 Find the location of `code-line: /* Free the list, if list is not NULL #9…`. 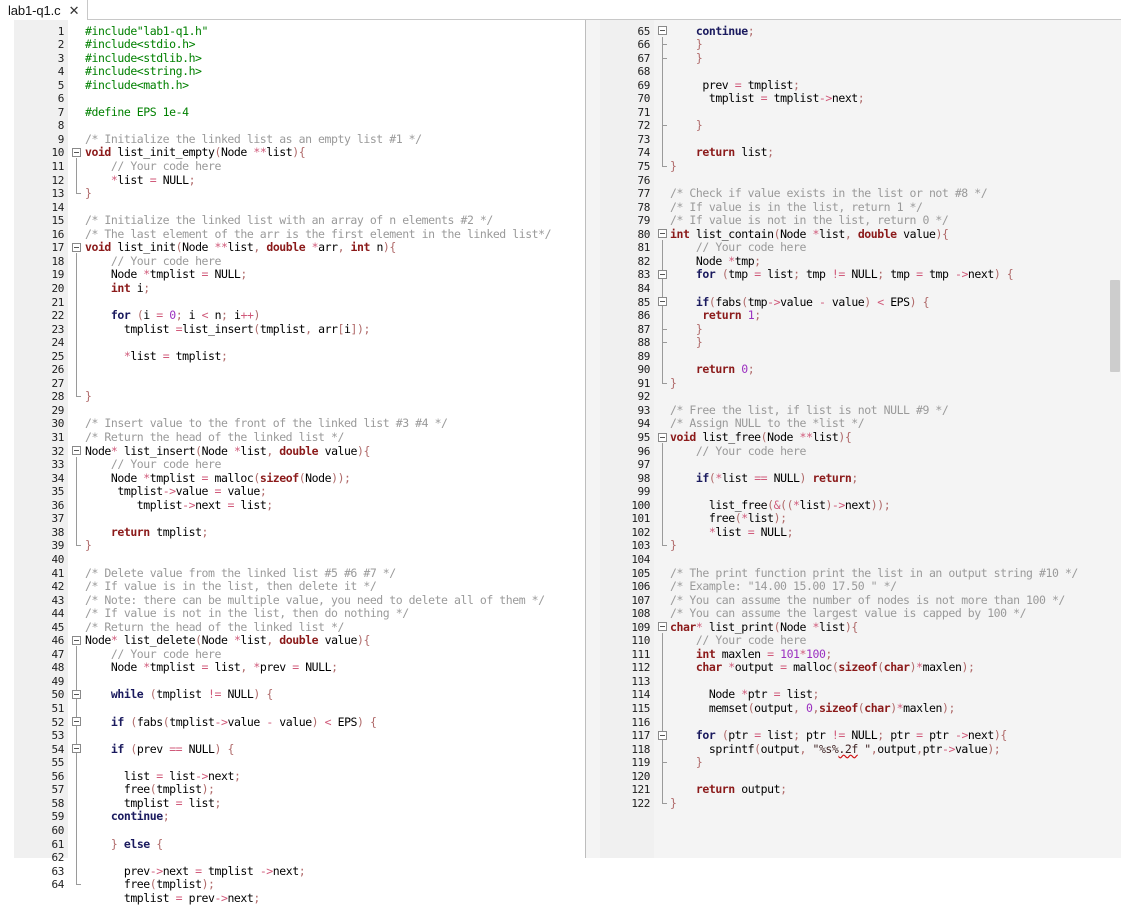

code-line: /* Free the list, if list is not NULL #9… is located at coordinates (809, 410).